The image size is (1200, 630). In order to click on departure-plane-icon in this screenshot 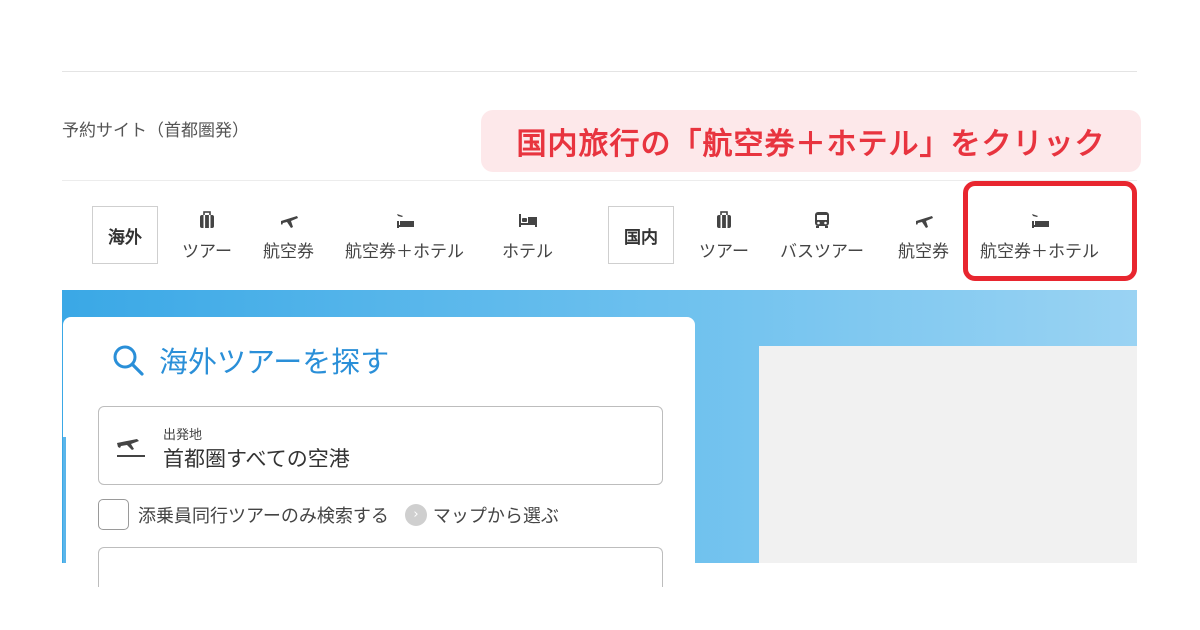, I will do `click(131, 448)`.